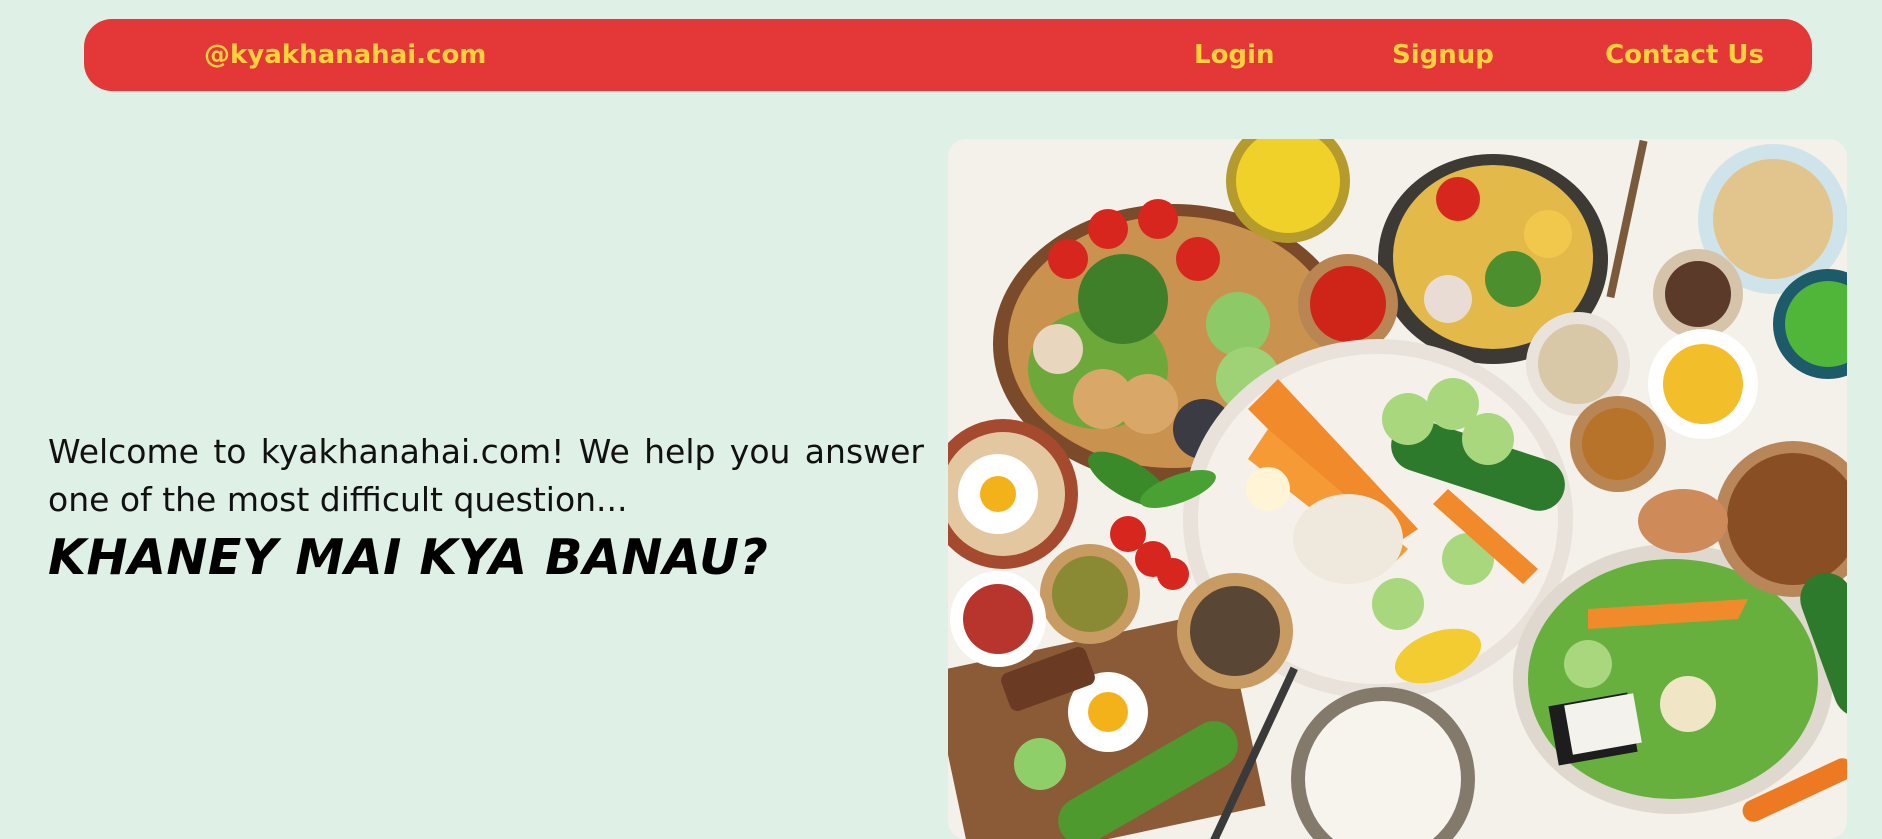 The image size is (1882, 839). Describe the element at coordinates (1443, 55) in the screenshot. I see `signup-link: Signup` at that location.